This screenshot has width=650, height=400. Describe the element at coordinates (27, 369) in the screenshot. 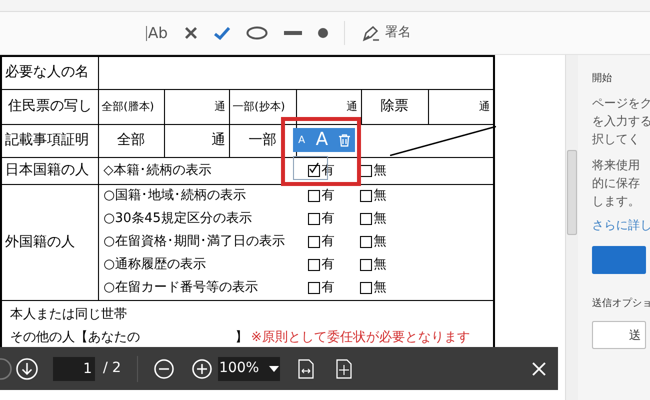

I see `down-circle-icon` at that location.